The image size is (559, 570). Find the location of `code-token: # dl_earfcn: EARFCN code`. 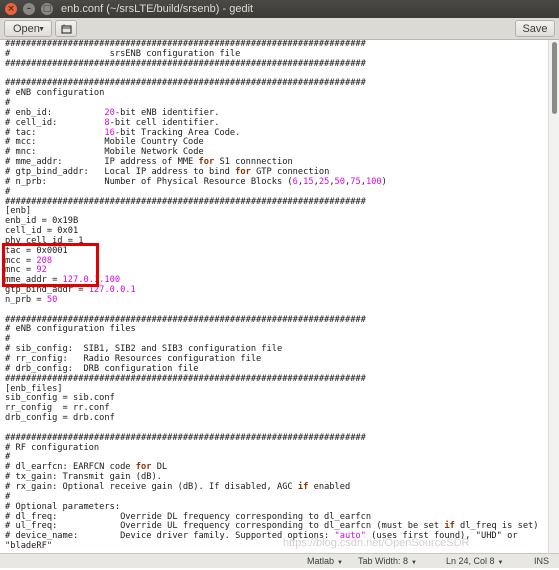

code-token: # dl_earfcn: EARFCN code is located at coordinates (70, 467).